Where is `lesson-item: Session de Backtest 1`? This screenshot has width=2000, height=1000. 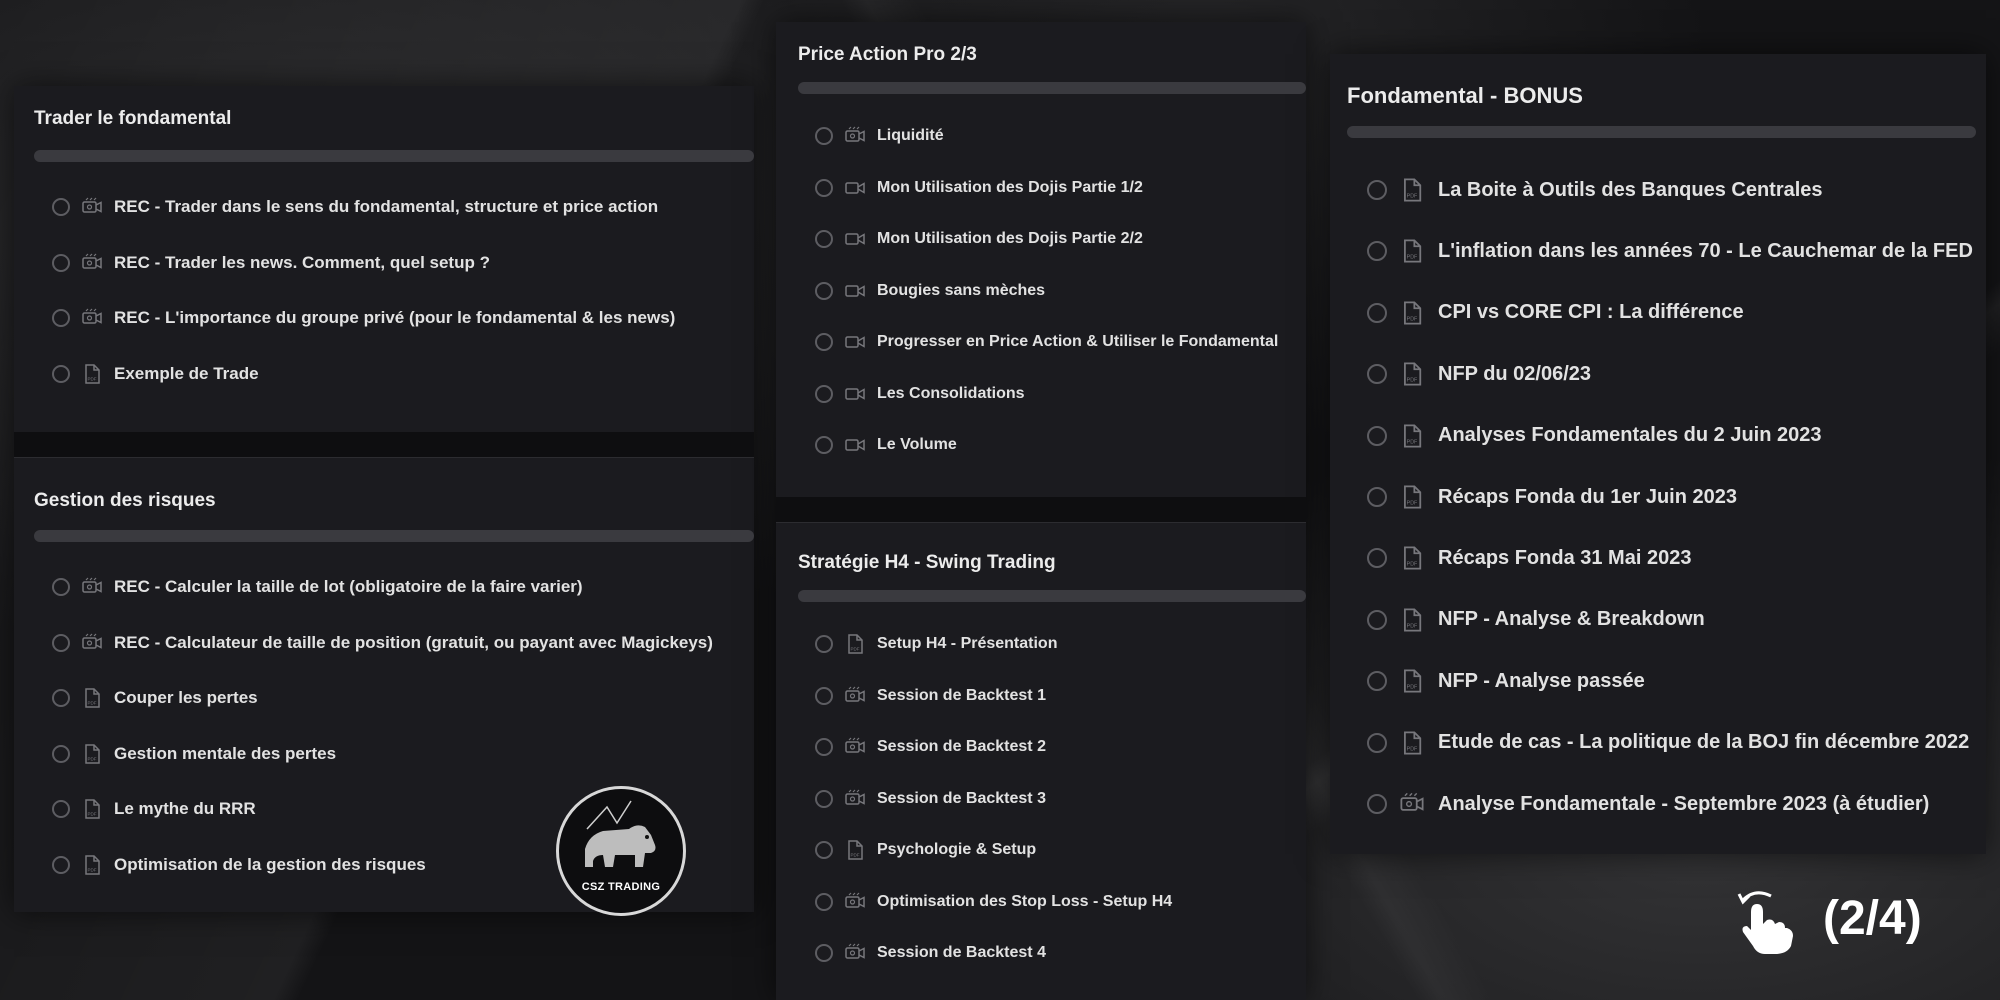
lesson-item: Session de Backtest 1 is located at coordinates (930, 695).